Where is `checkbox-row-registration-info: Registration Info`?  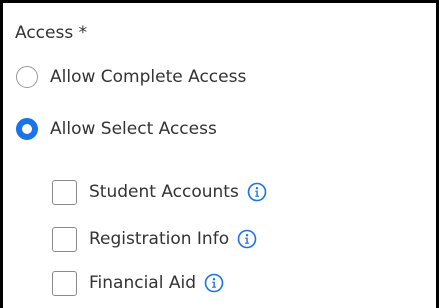
checkbox-row-registration-info: Registration Info is located at coordinates (154, 239).